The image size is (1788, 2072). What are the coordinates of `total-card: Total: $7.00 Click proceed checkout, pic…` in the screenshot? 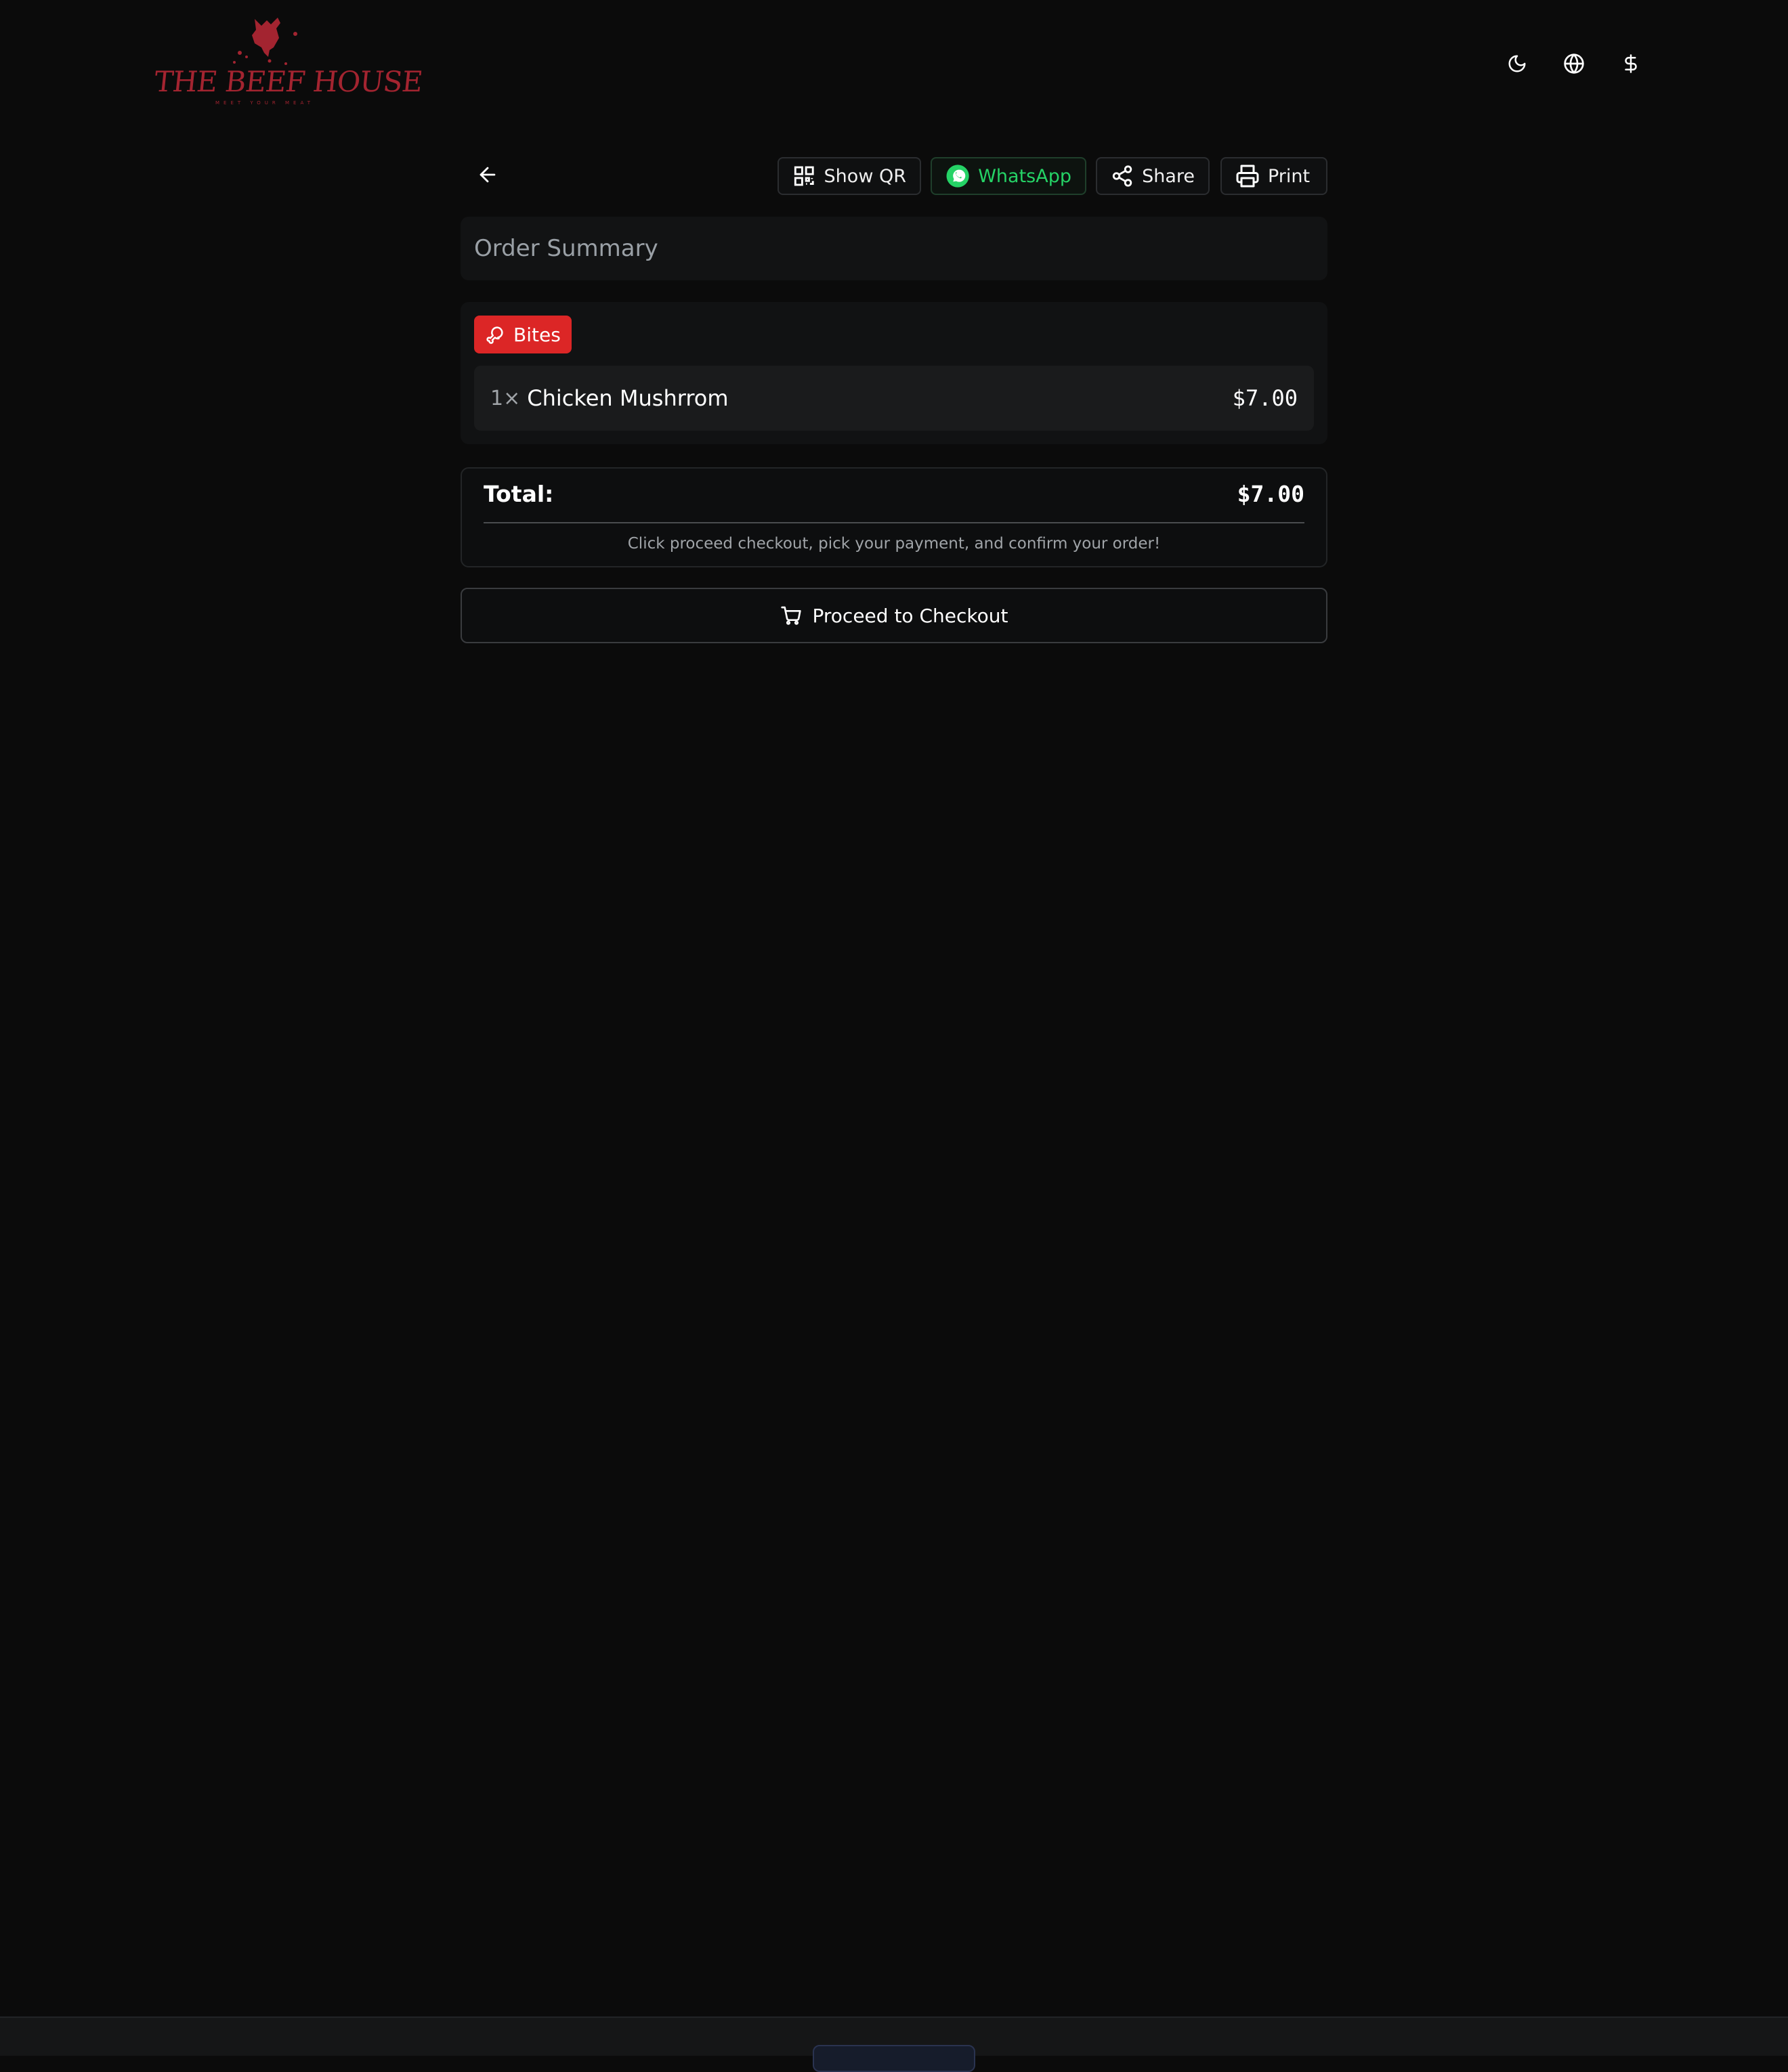 It's located at (894, 517).